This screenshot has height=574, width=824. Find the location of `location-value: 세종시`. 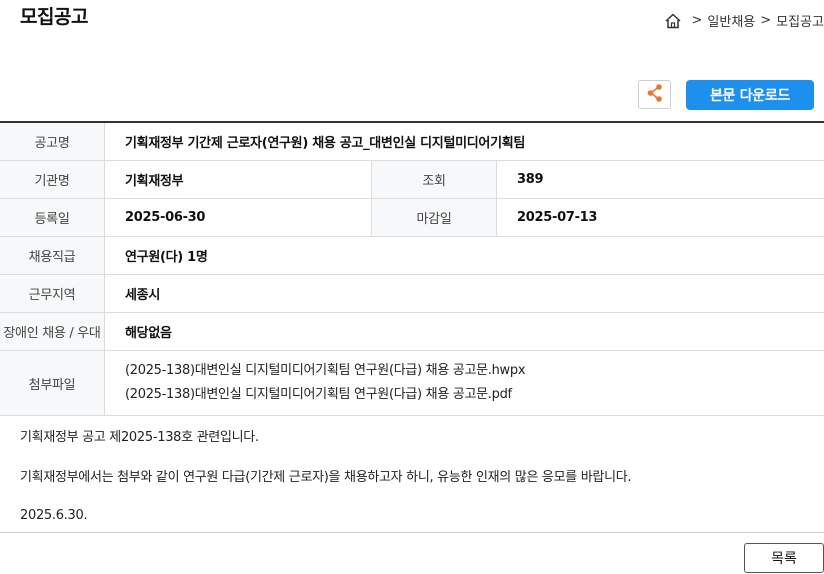

location-value: 세종시 is located at coordinates (464, 293).